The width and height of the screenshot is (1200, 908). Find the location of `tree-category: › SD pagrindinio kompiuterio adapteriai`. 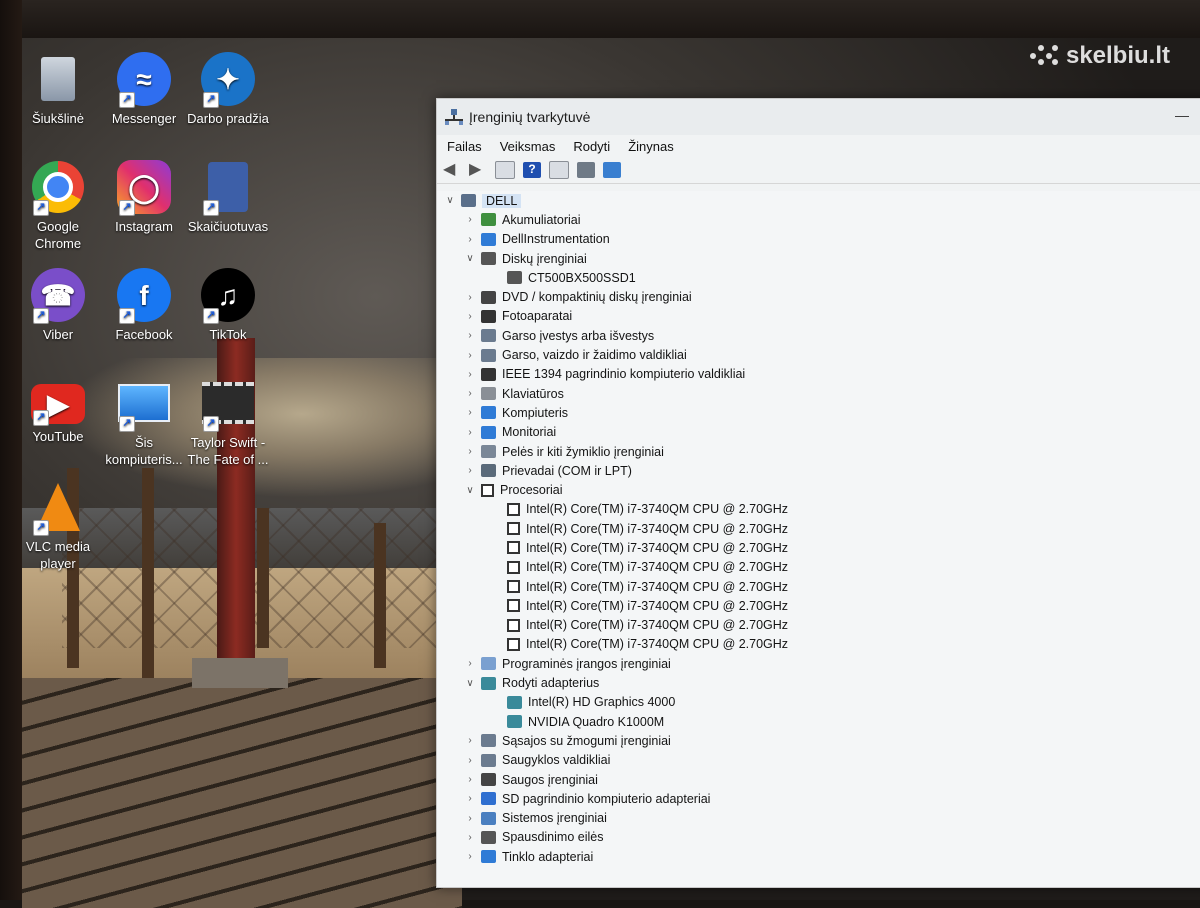

tree-category: › SD pagrindinio kompiuterio adapteriai is located at coordinates (818, 798).